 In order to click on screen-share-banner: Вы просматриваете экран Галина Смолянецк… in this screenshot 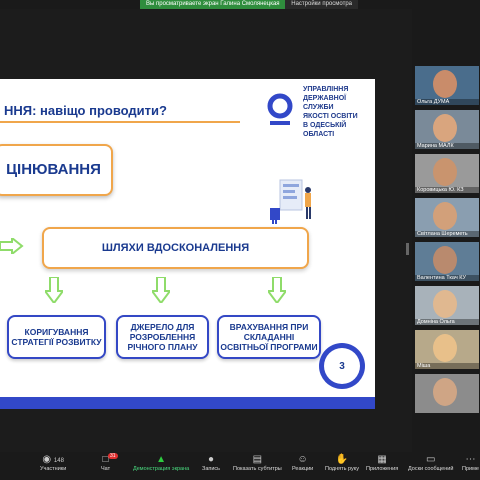, I will do `click(249, 4)`.